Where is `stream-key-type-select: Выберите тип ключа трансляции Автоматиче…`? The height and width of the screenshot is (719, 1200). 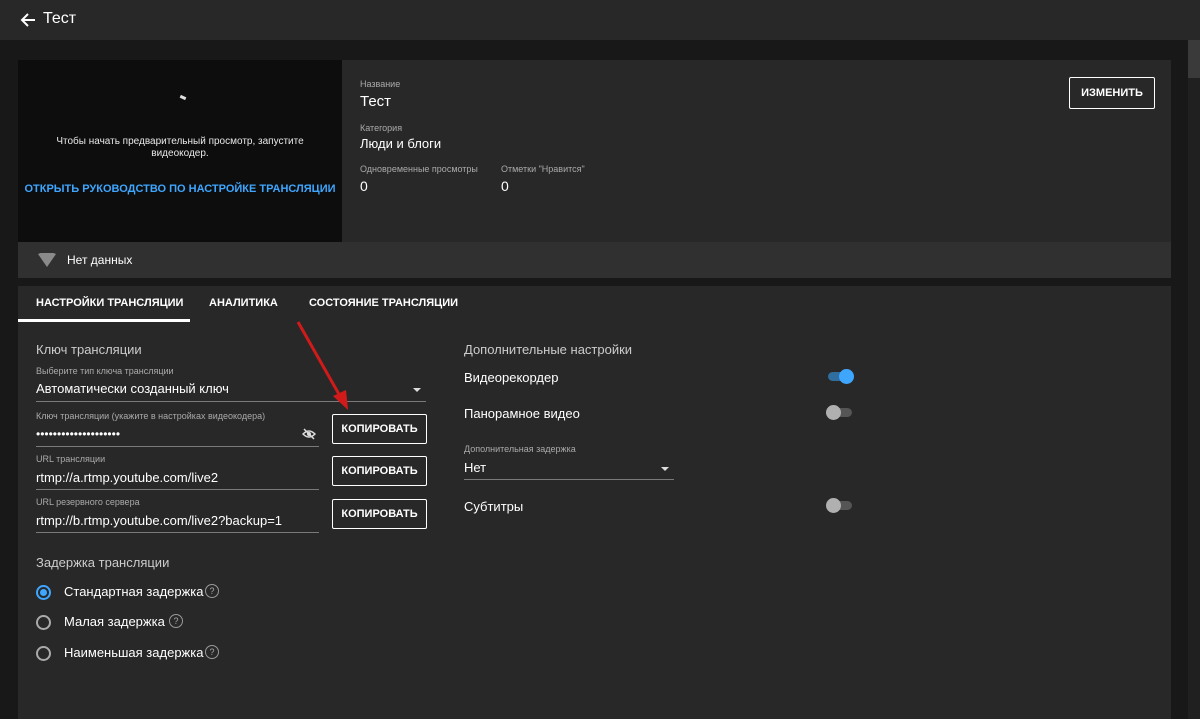
stream-key-type-select: Выберите тип ключа трансляции Автоматиче… is located at coordinates (231, 384).